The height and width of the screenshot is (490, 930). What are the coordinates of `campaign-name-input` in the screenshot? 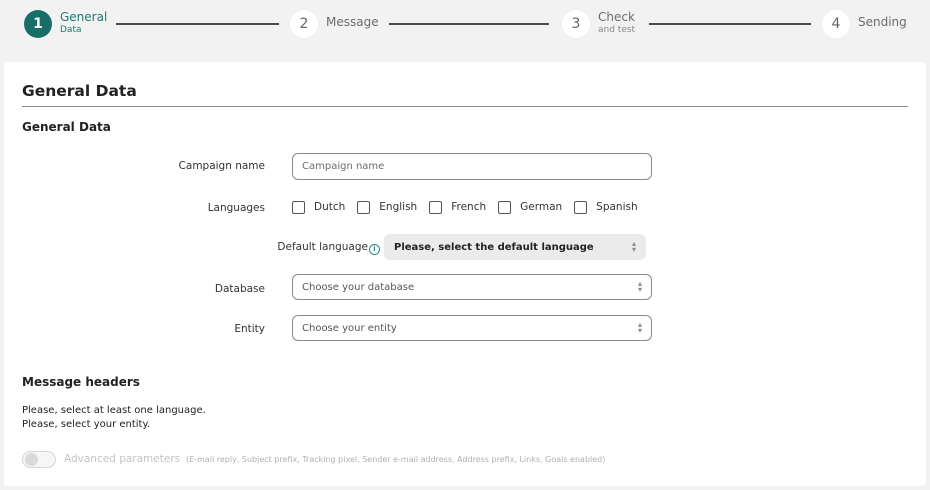 It's located at (472, 166).